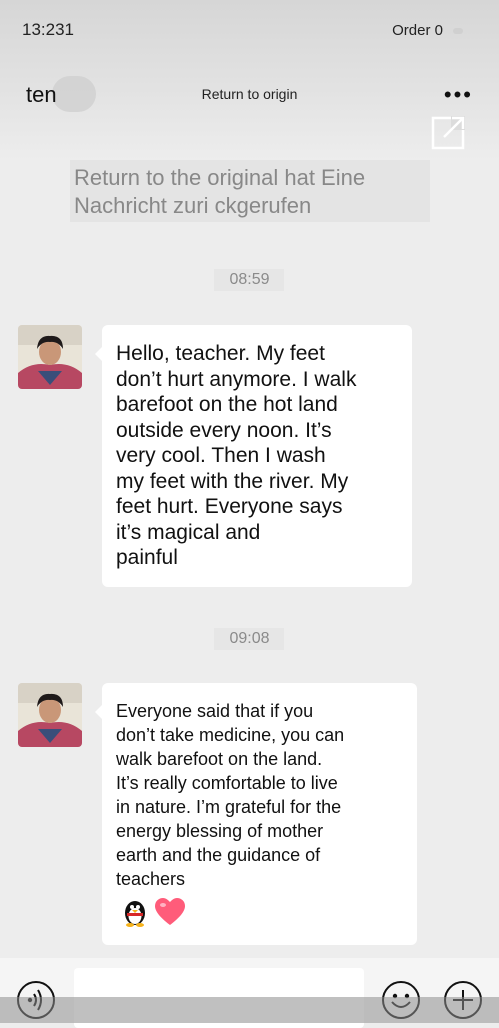  What do you see at coordinates (232, 481) in the screenshot?
I see `message-line: my feet with the river. My` at bounding box center [232, 481].